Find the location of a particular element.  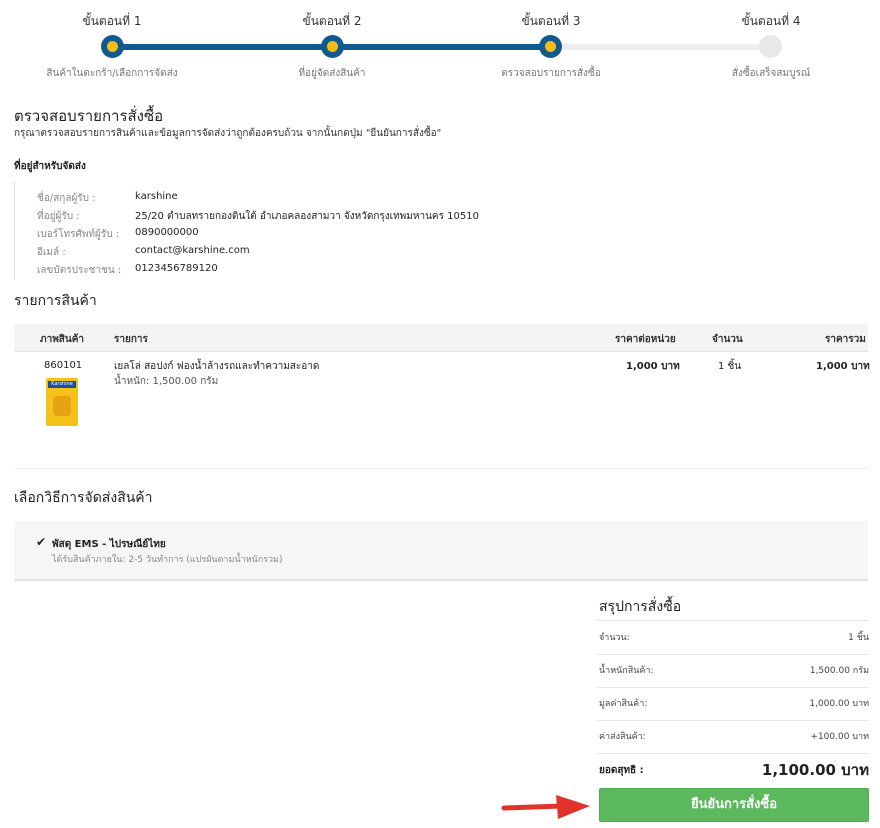

step-4-title: ขั้นตอนที่ 4 is located at coordinates (771, 21).